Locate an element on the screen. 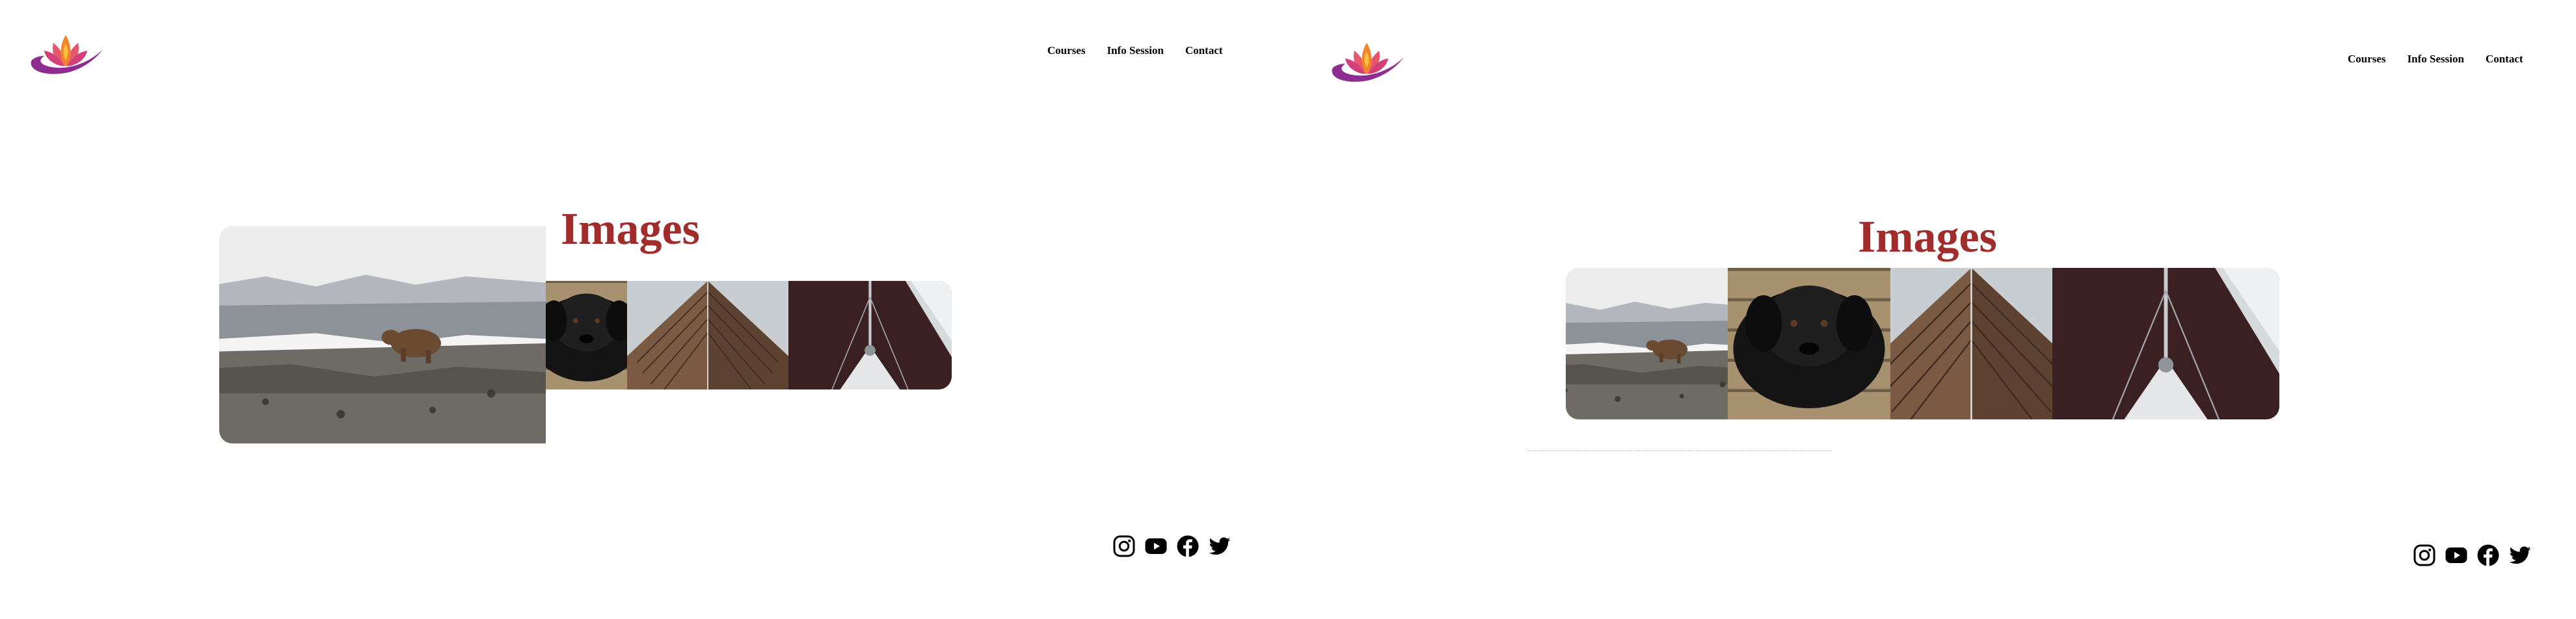  section-divider is located at coordinates (1679, 450).